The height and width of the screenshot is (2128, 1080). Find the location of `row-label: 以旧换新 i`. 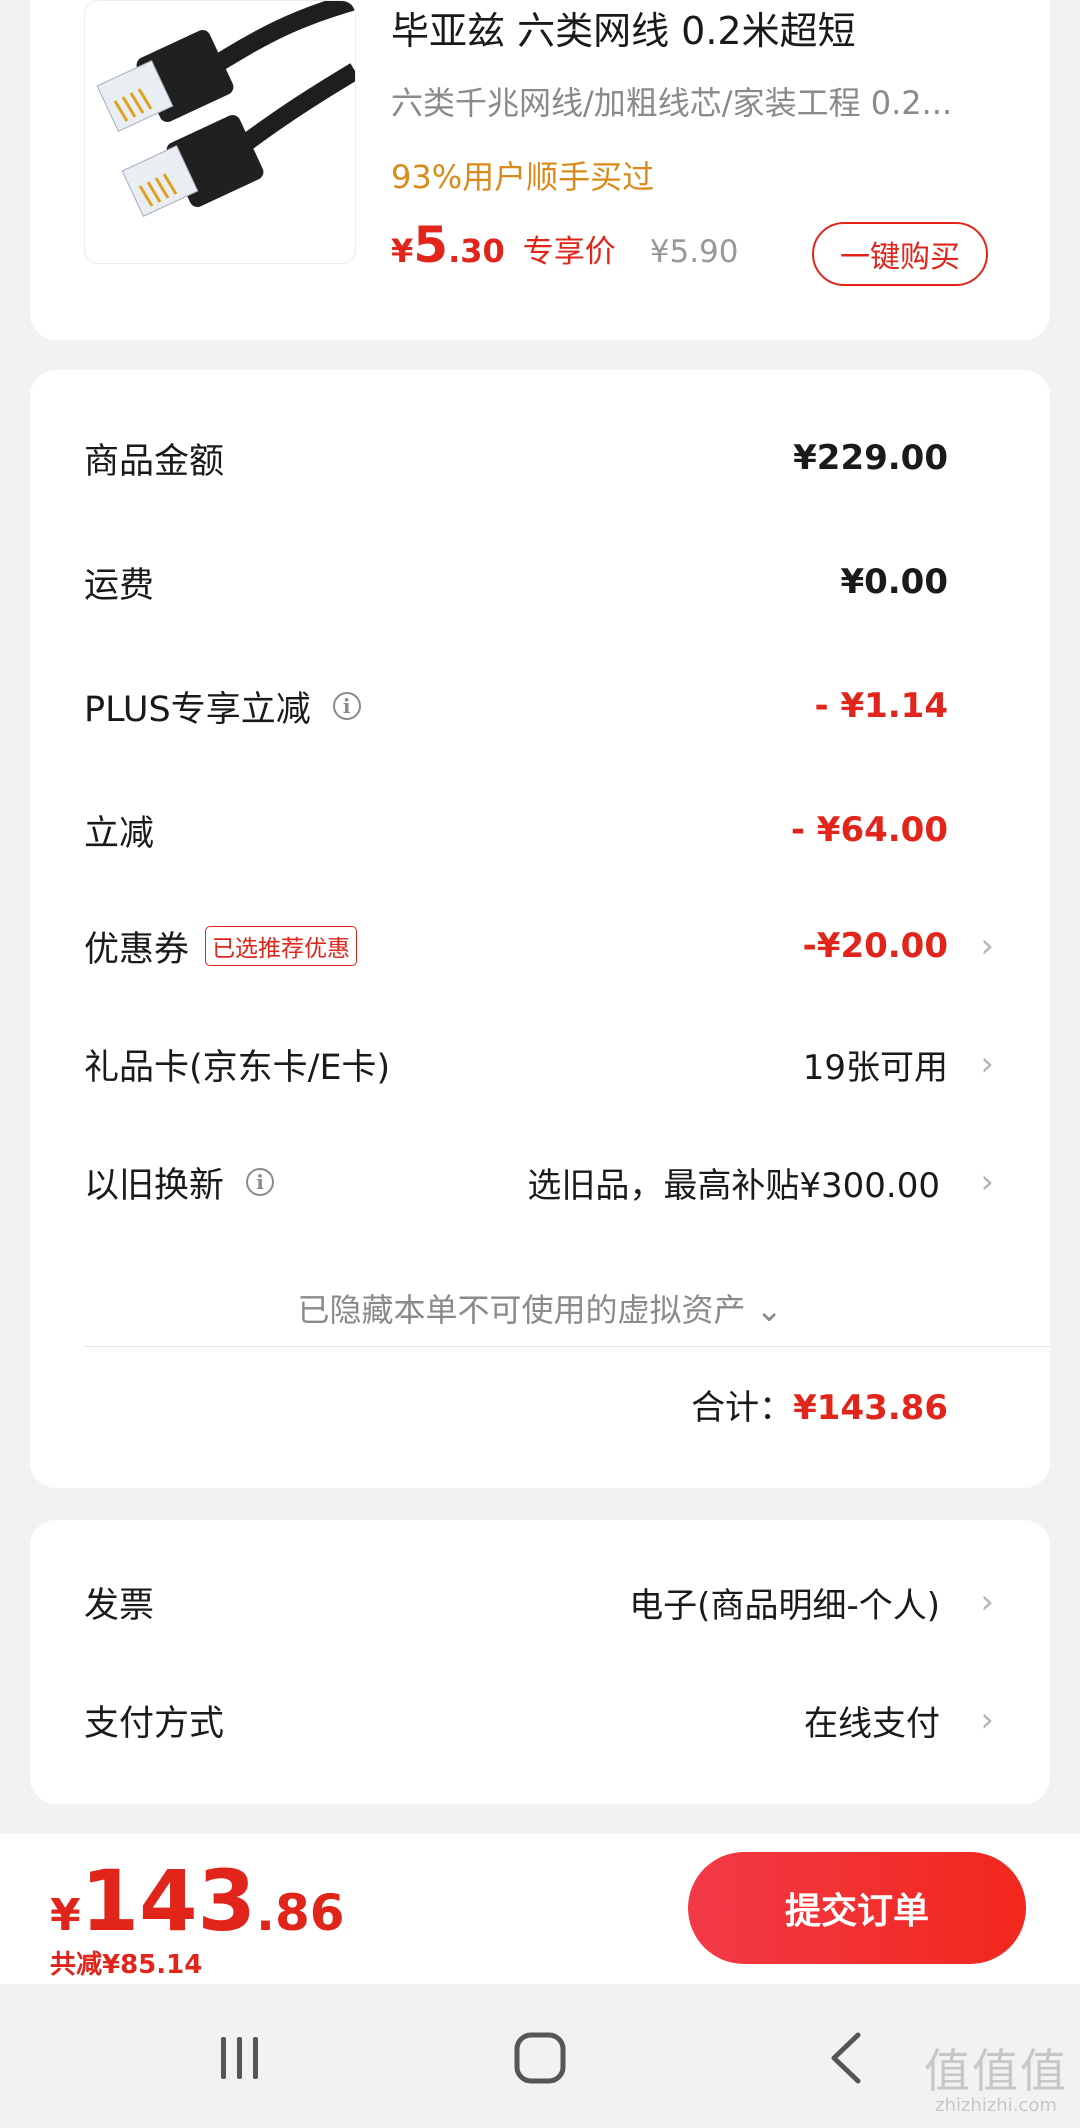

row-label: 以旧换新 i is located at coordinates (179, 1182).